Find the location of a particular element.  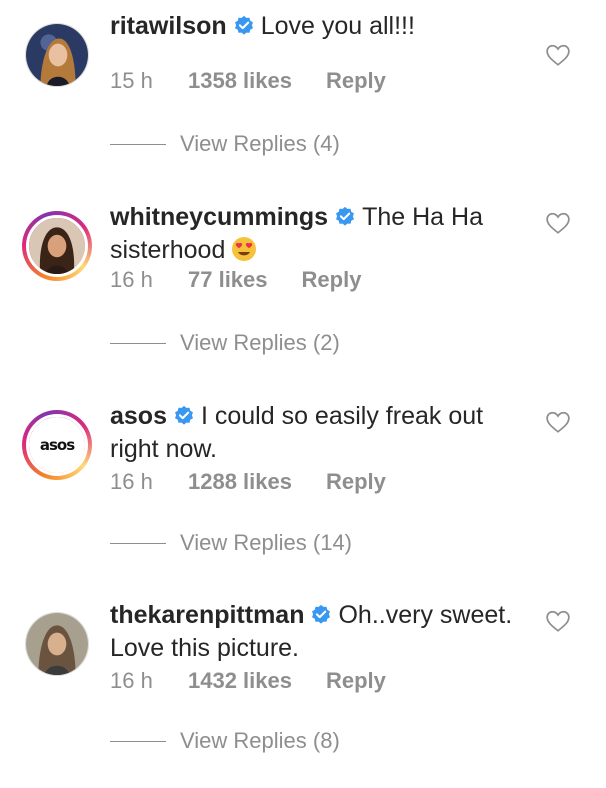

view-replies-button: View Replies (8) is located at coordinates (225, 741).